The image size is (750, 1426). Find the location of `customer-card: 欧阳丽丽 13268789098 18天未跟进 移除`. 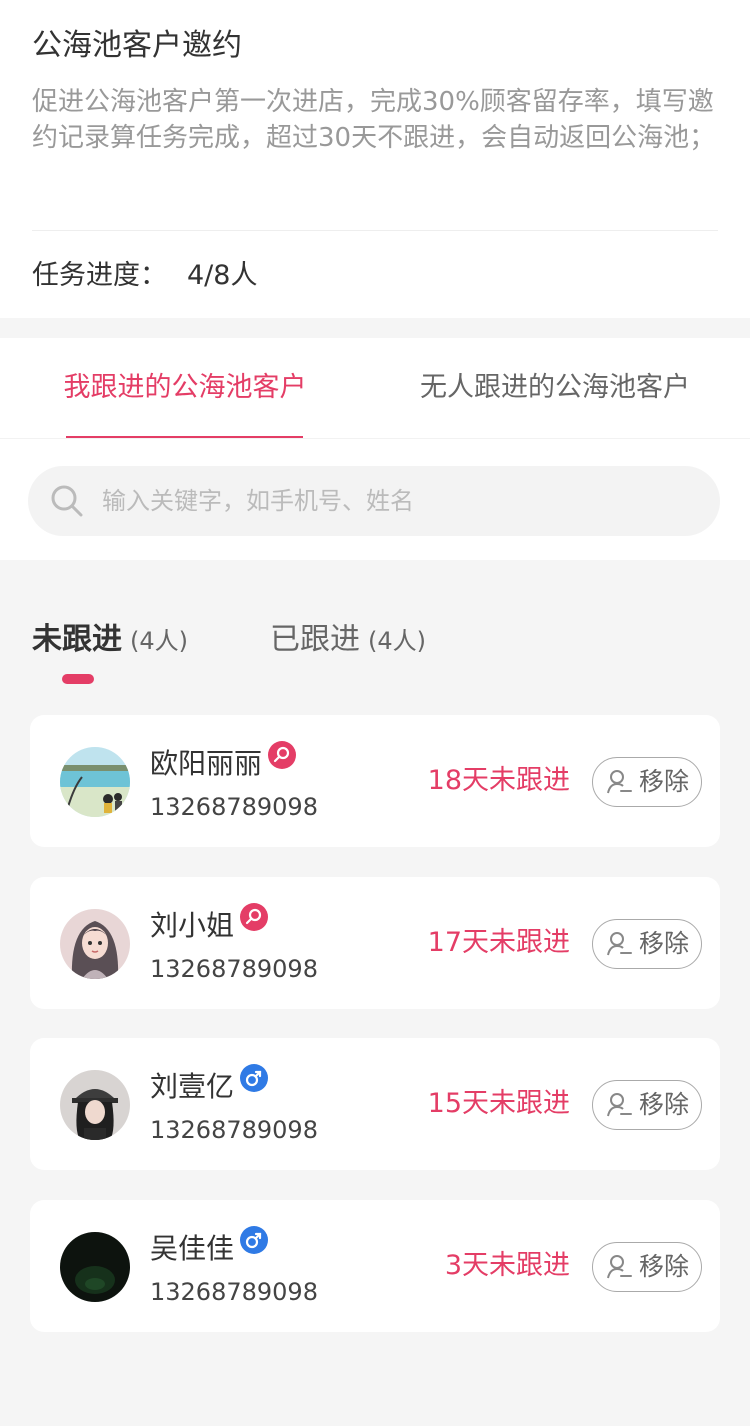

customer-card: 欧阳丽丽 13268789098 18天未跟进 移除 is located at coordinates (375, 781).